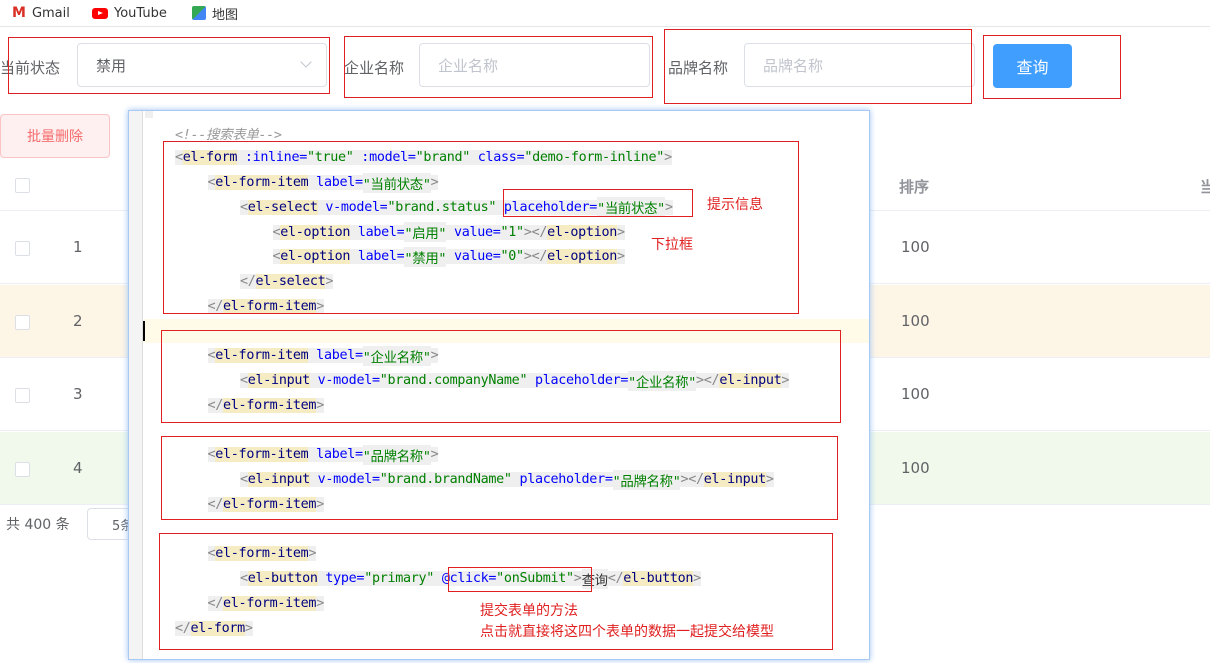 The image size is (1210, 663). I want to click on code-token: <!--搜索表单-->, so click(228, 135).